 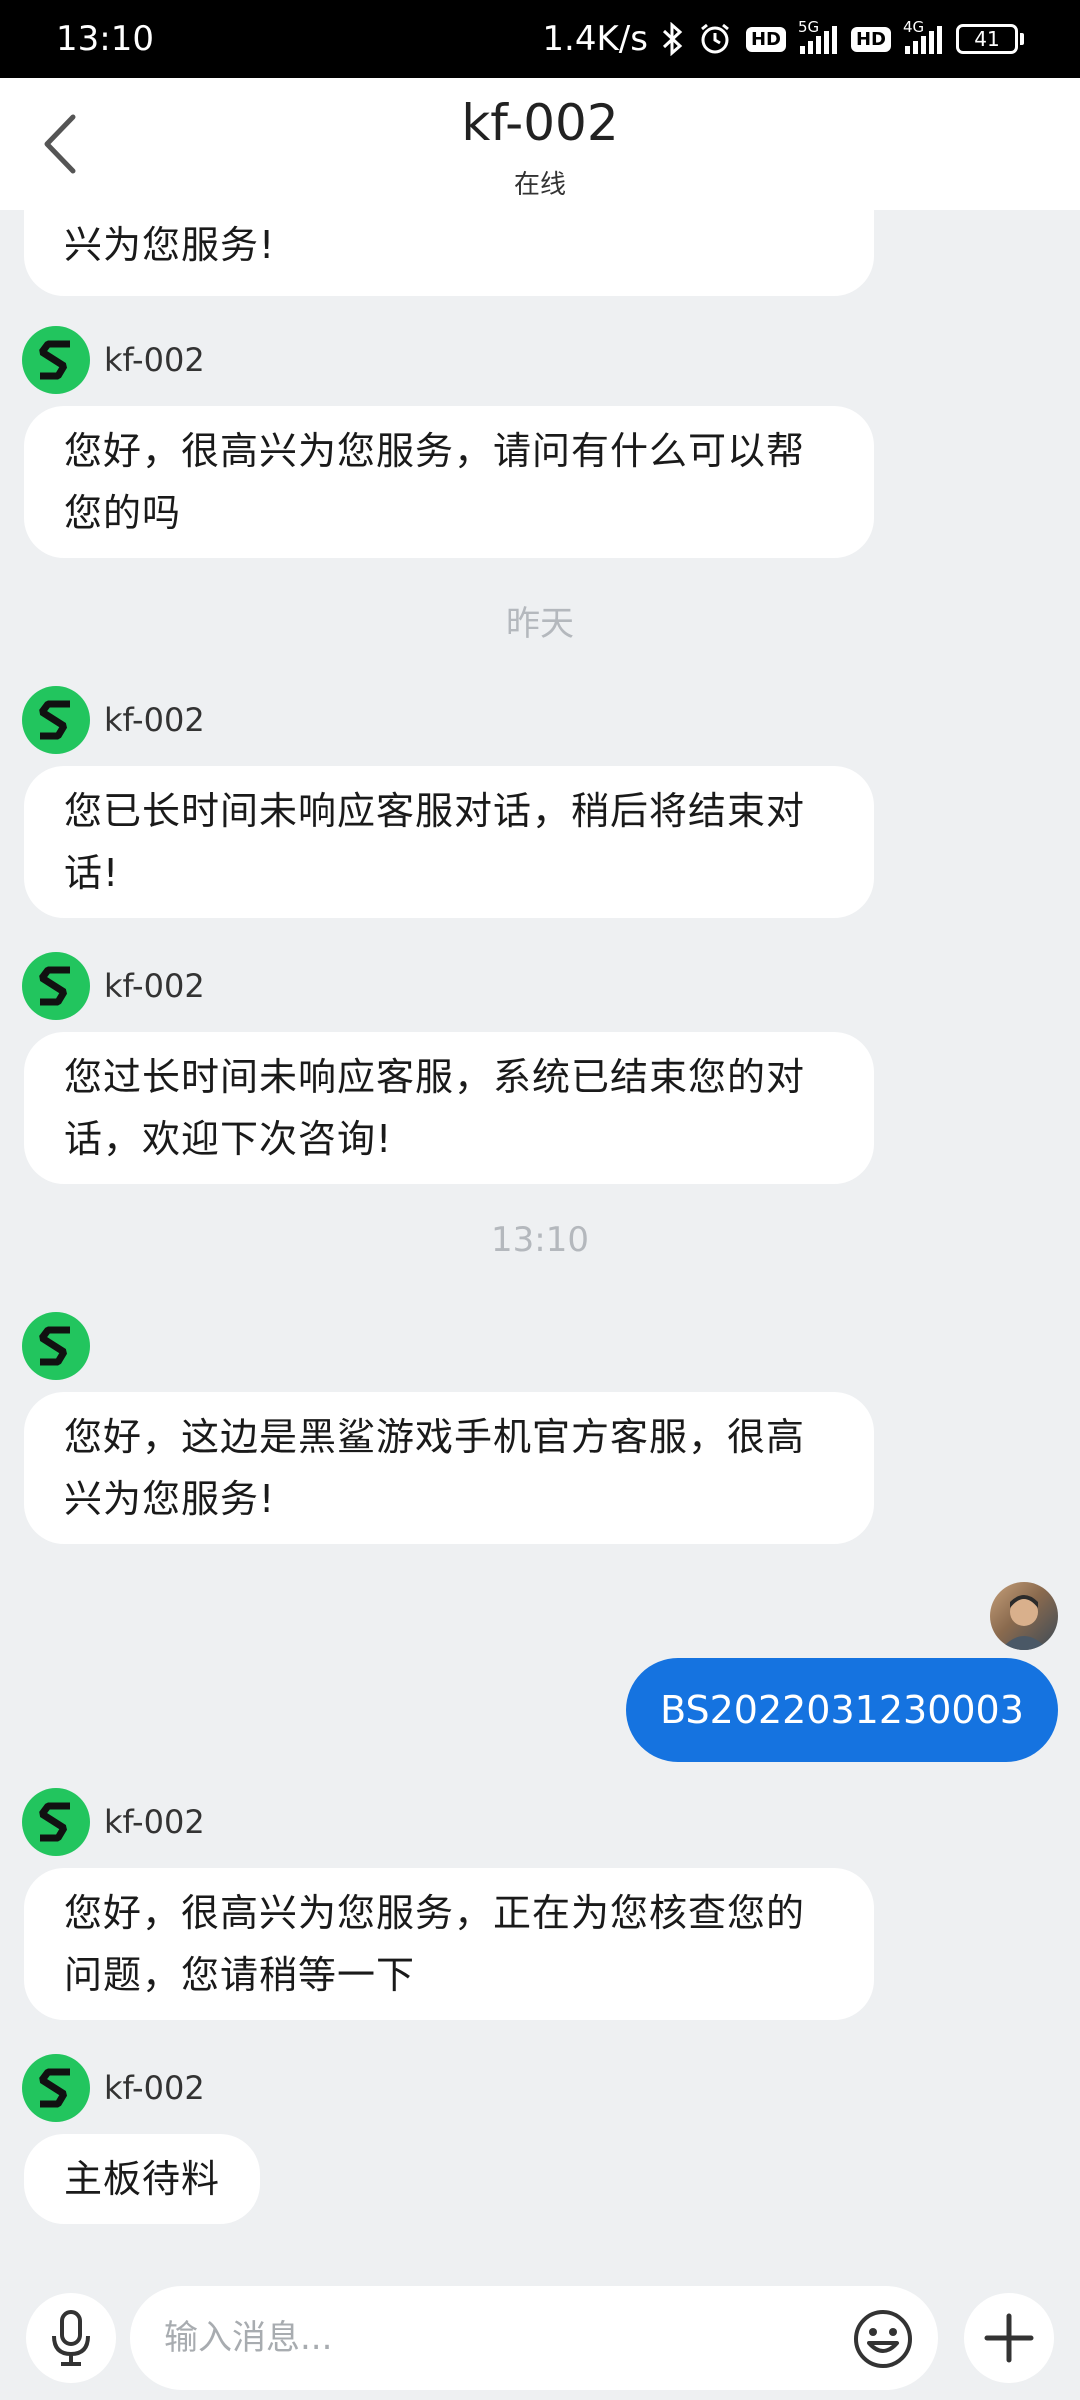 What do you see at coordinates (449, 1468) in the screenshot?
I see `message-bubble: 您好，这边是黑鲨游戏手机官方客服，很高兴为您服务!` at bounding box center [449, 1468].